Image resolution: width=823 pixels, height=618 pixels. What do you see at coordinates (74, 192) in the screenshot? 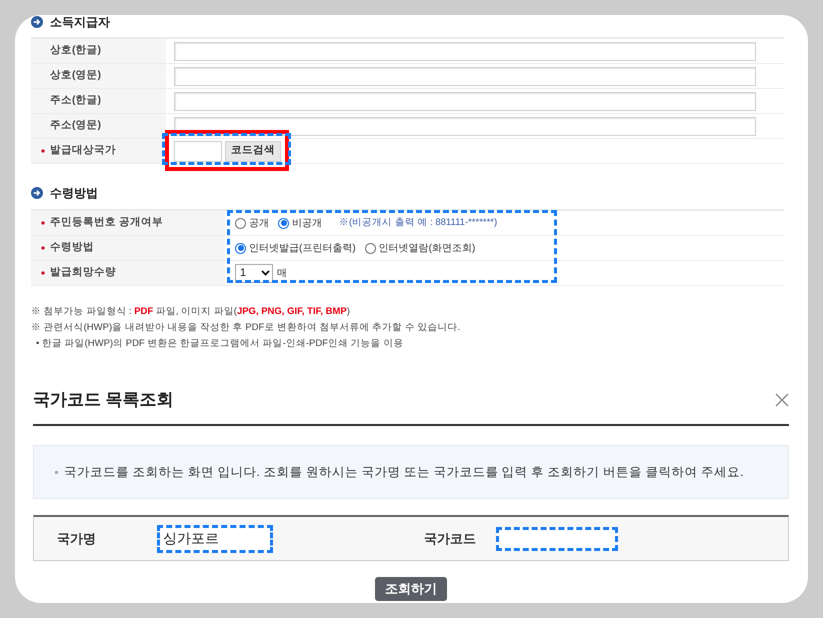
I see `section-title: 수령방법` at bounding box center [74, 192].